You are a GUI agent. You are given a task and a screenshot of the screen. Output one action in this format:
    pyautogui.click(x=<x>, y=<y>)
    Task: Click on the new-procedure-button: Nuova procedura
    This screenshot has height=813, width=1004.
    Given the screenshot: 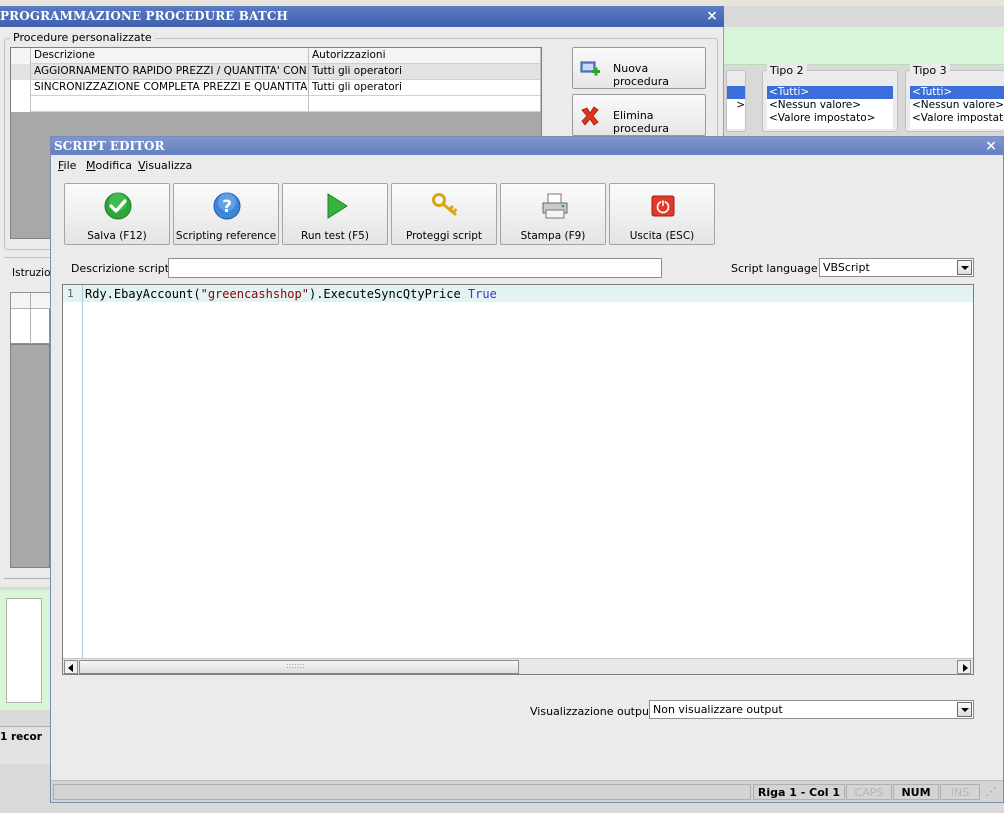 What is the action you would take?
    pyautogui.click(x=639, y=68)
    